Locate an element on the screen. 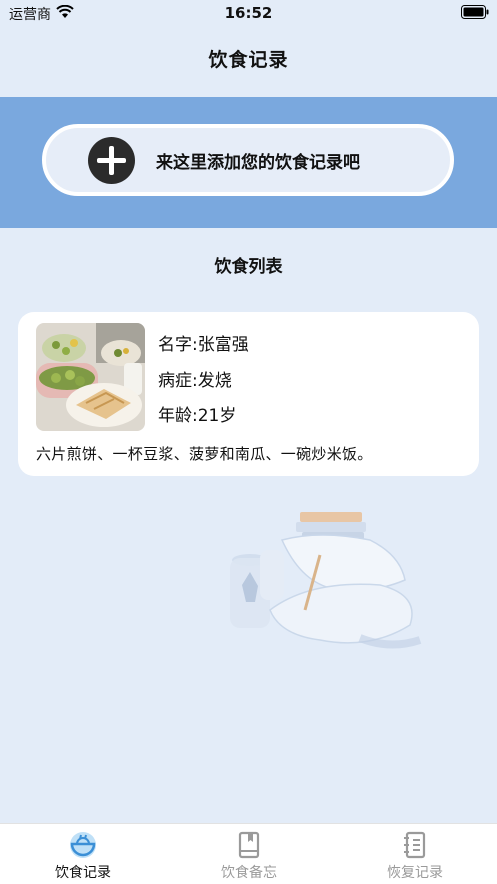 The width and height of the screenshot is (497, 884). status-bar: 运营商 16:52 is located at coordinates (248, 13).